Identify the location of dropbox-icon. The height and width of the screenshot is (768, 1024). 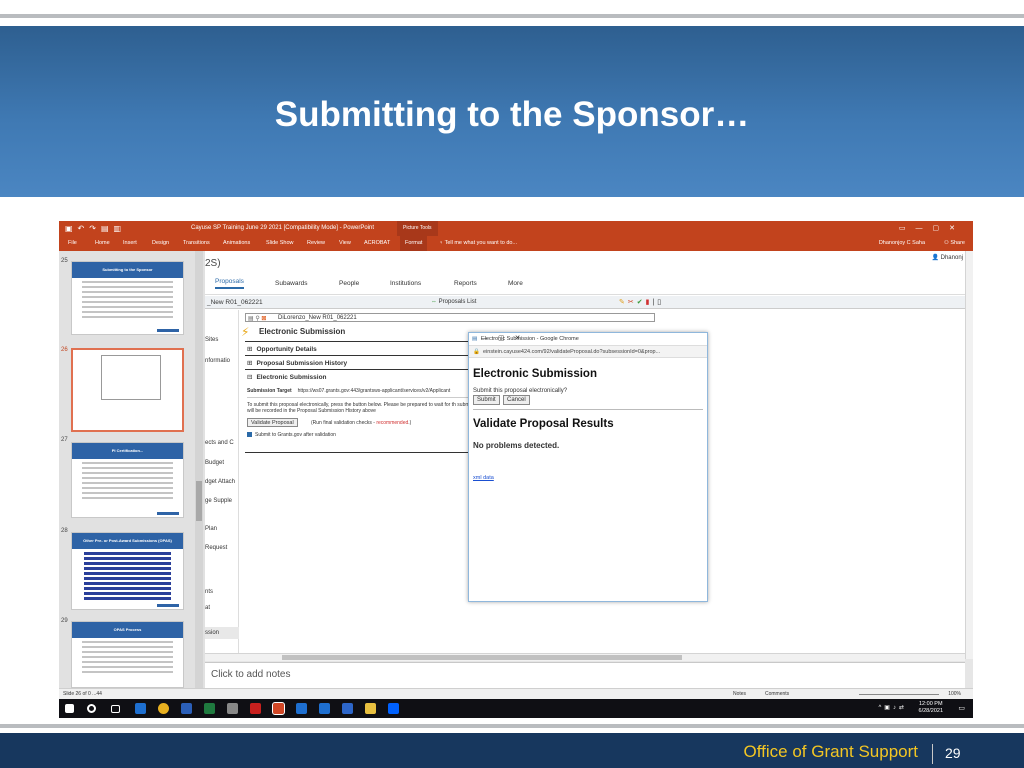
(393, 708).